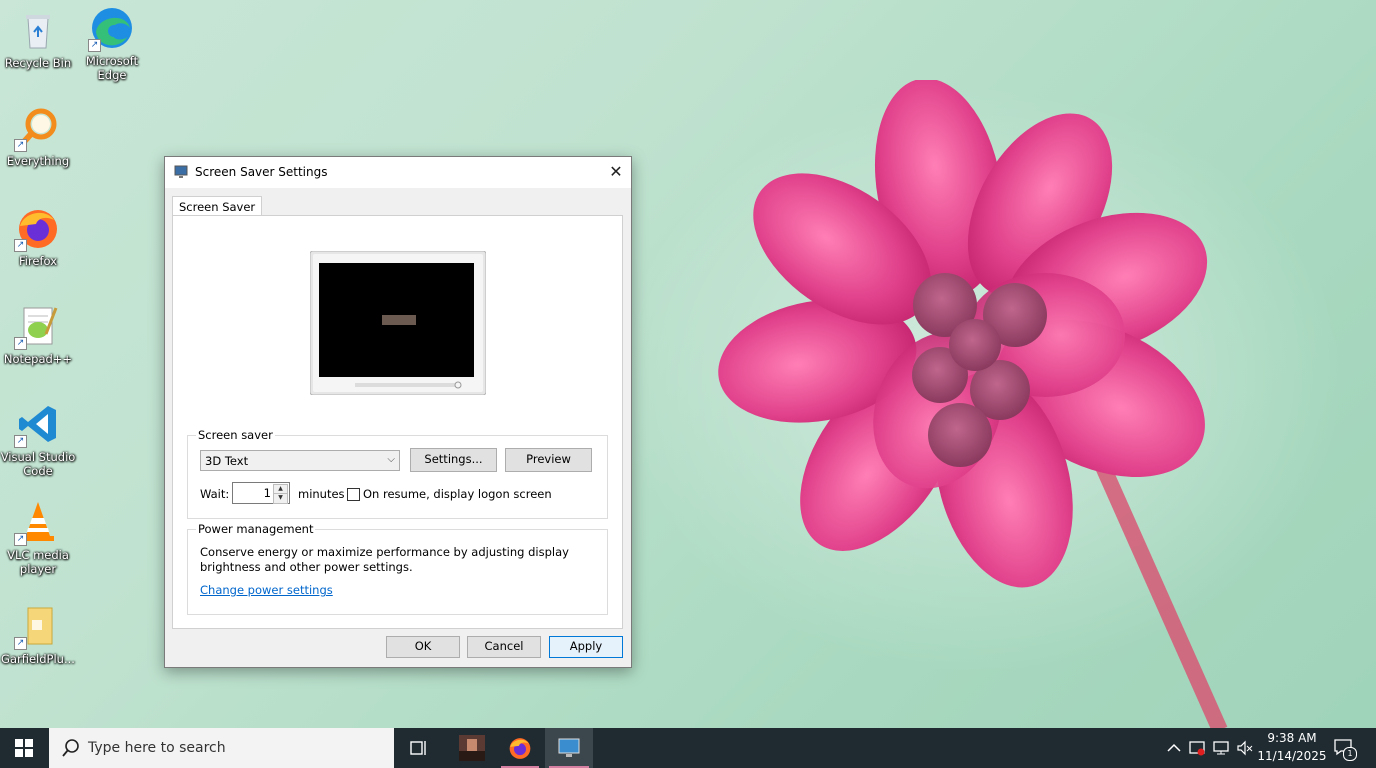  I want to click on wait-spinner: 1 ▲ ▼, so click(261, 493).